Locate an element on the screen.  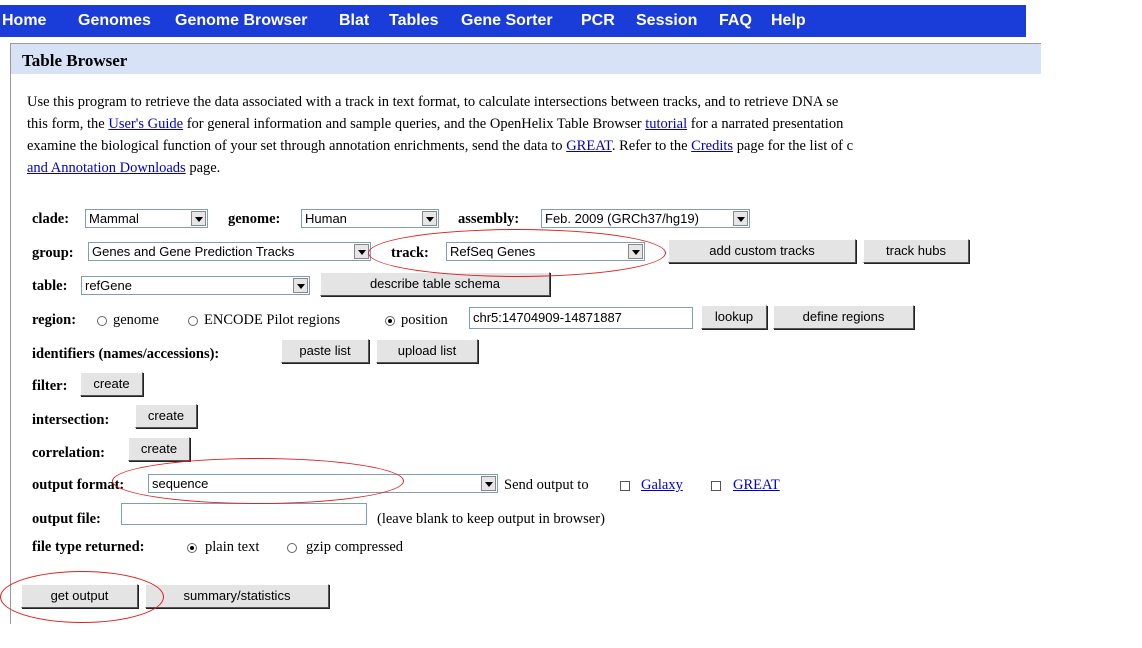
nav-home: Home is located at coordinates (24, 21).